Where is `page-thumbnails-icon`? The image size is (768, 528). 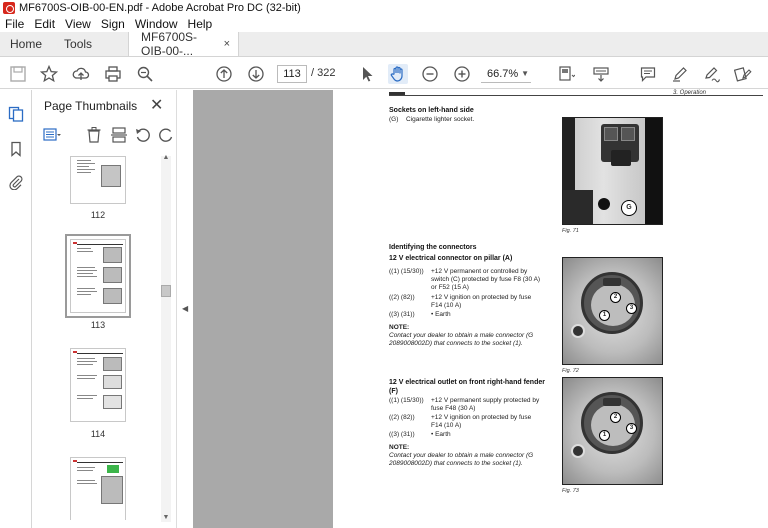 page-thumbnails-icon is located at coordinates (16, 114).